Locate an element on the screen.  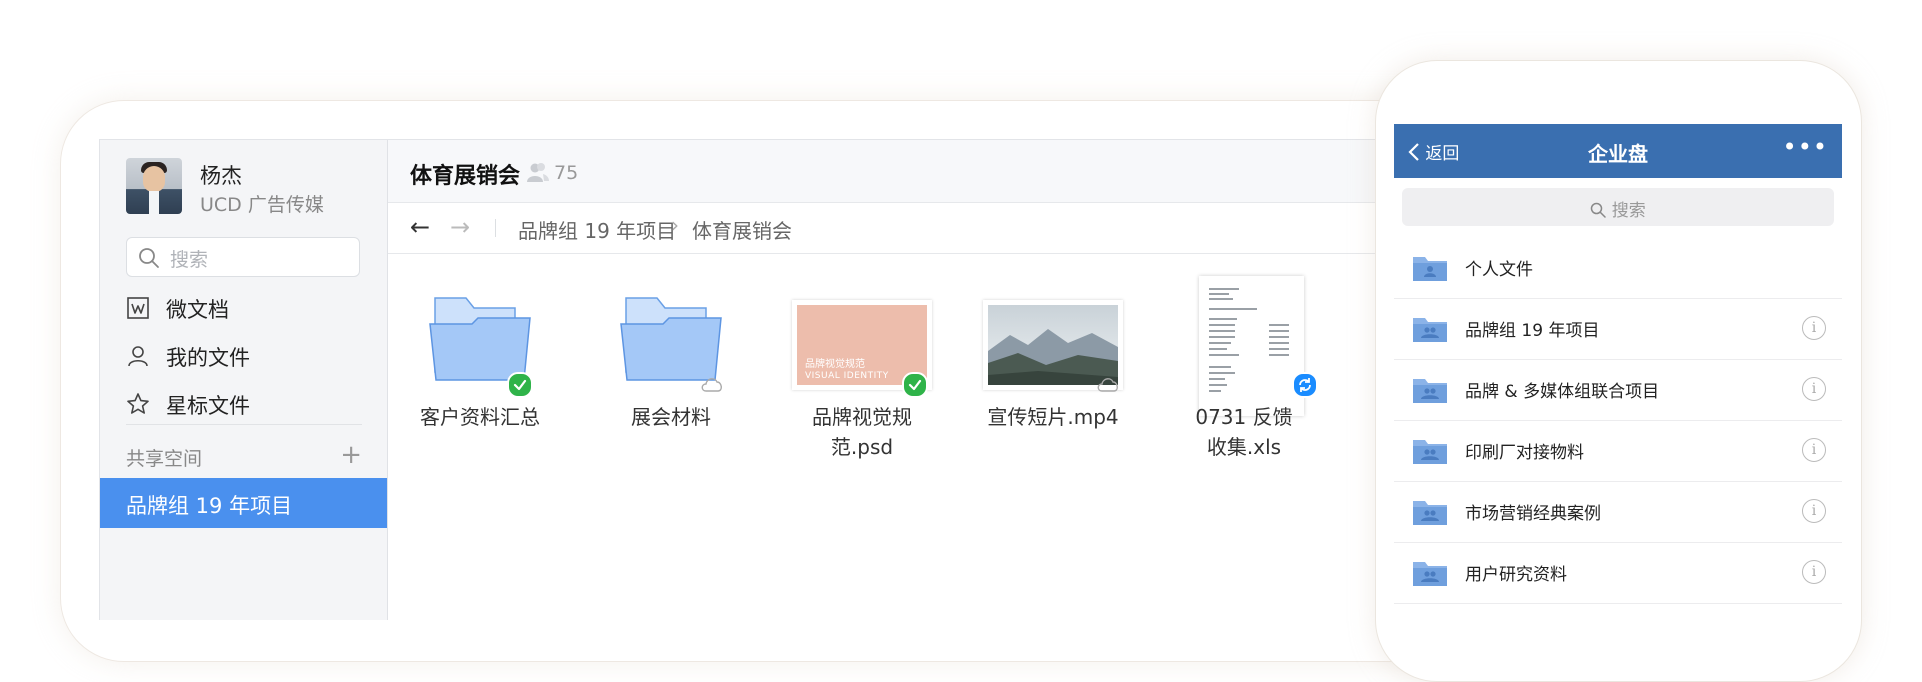
breadcrumb-item: 品牌组 19 年项目 is located at coordinates (597, 229).